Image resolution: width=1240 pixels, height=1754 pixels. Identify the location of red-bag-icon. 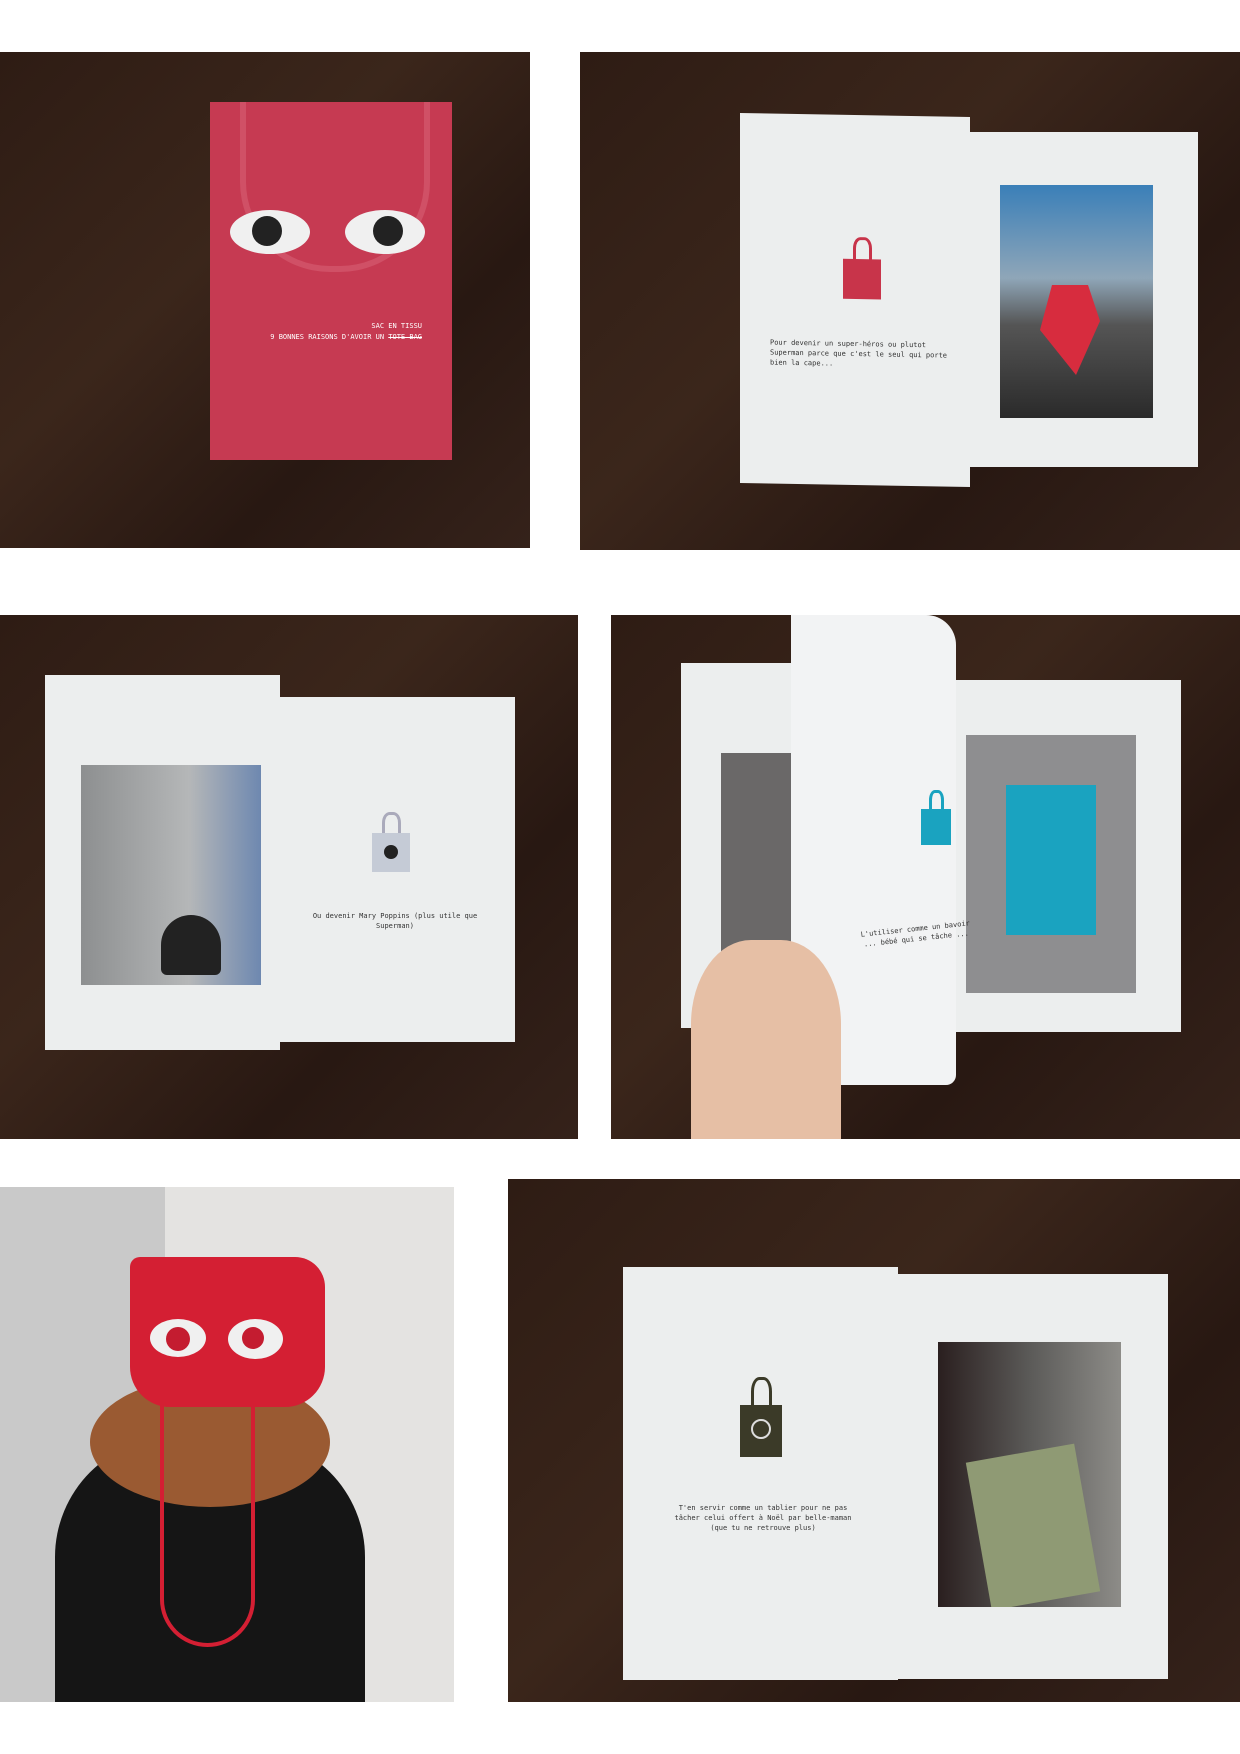
(862, 268).